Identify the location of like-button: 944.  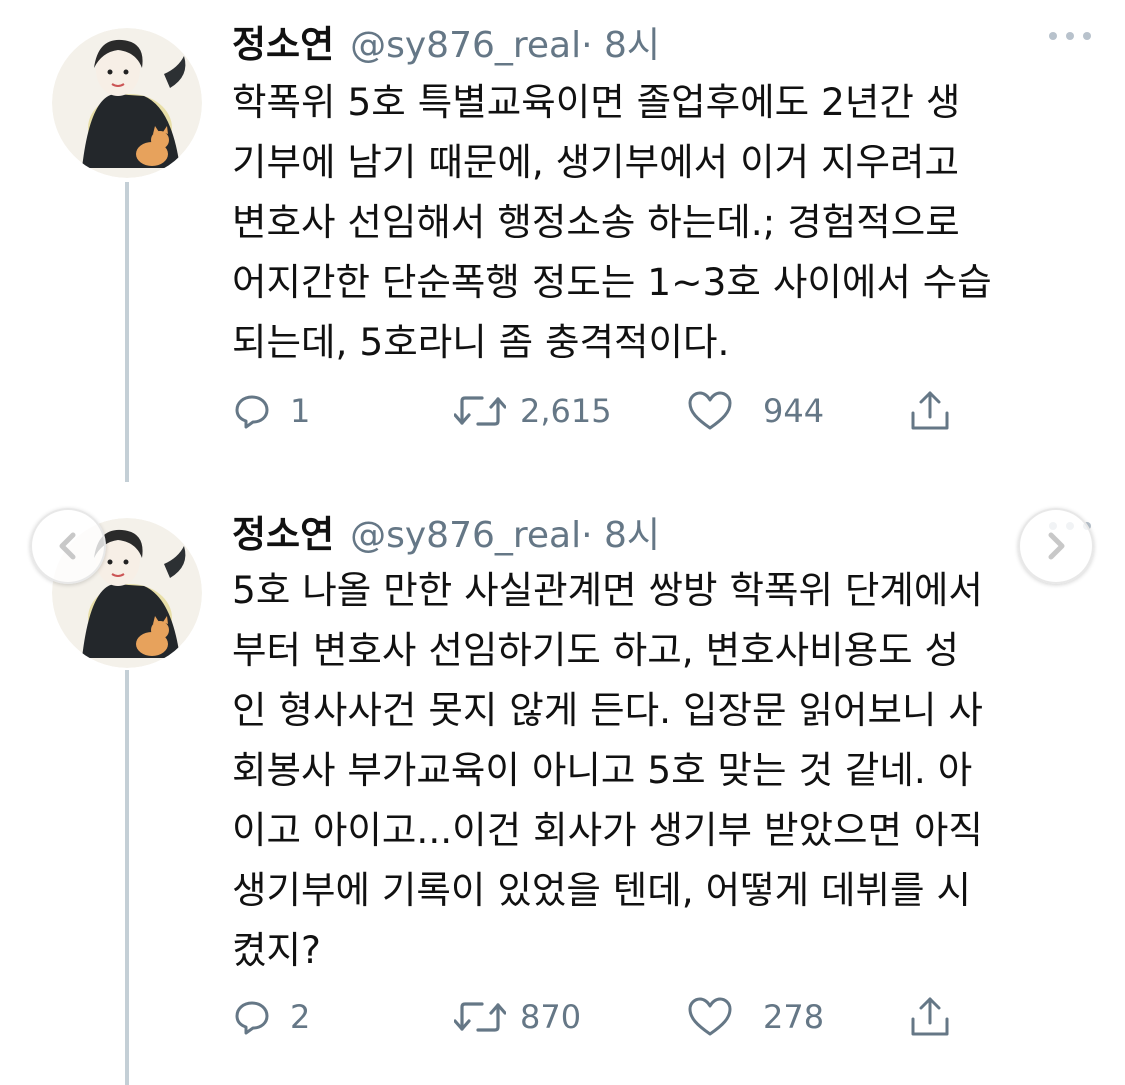
(755, 411).